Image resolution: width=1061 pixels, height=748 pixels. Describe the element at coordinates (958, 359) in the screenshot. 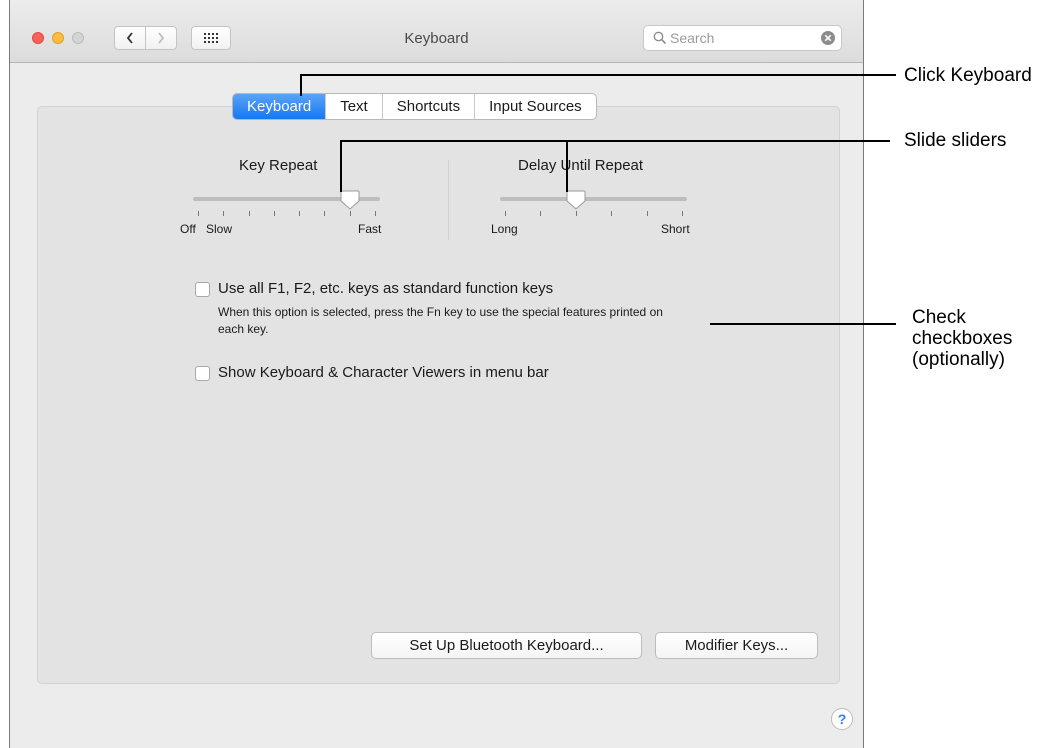

I see `callout-check-line3: (optionally)` at that location.